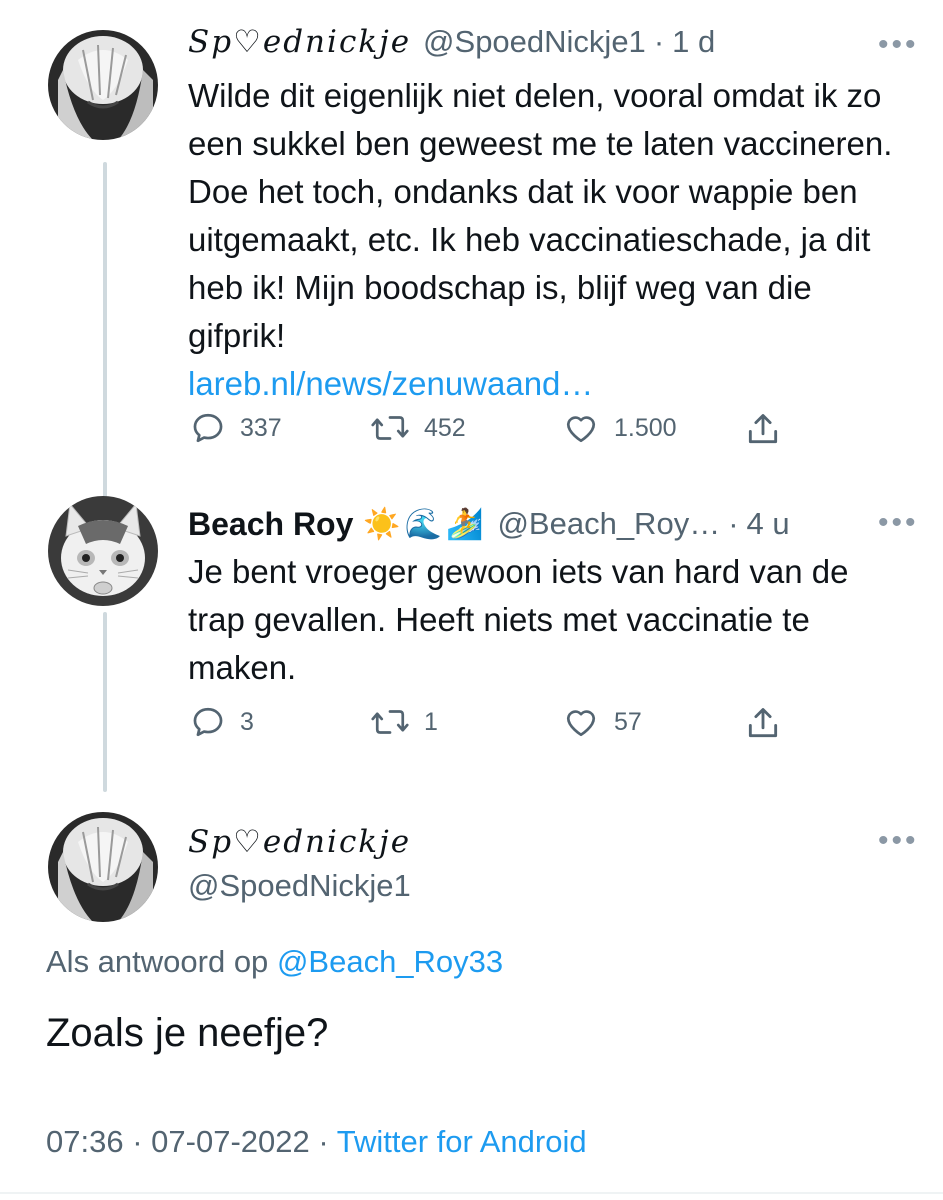 This screenshot has width=943, height=1200. What do you see at coordinates (445, 427) in the screenshot?
I see `retweet-count: 452` at bounding box center [445, 427].